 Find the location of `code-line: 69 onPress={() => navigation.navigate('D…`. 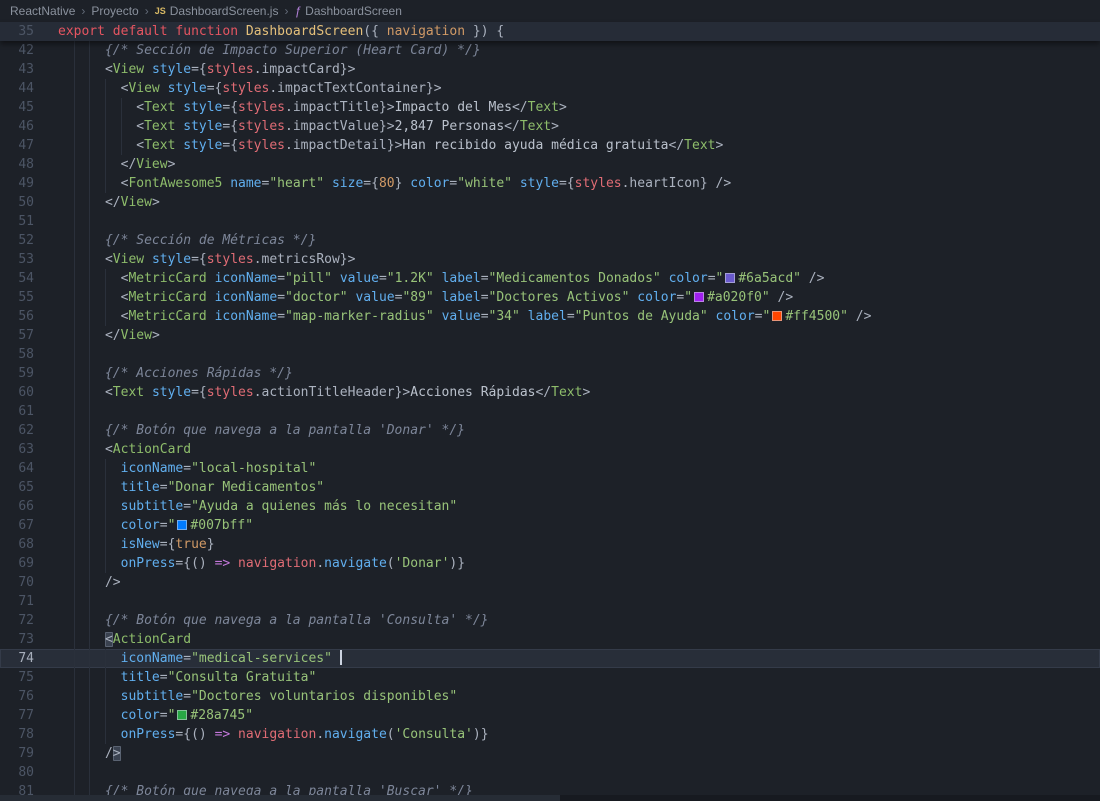

code-line: 69 onPress={() => navigation.navigate('D… is located at coordinates (550, 563).